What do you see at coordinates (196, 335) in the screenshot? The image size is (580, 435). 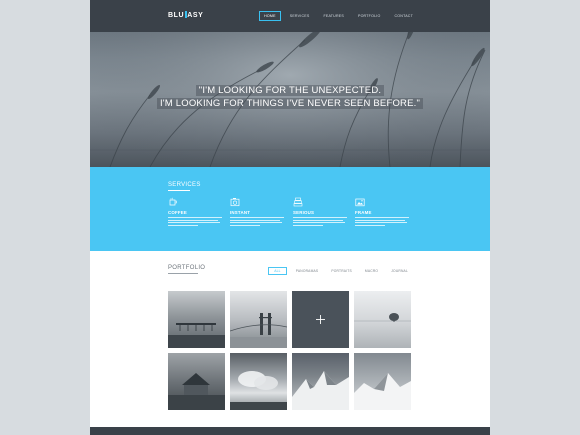 I see `pier-photo` at bounding box center [196, 335].